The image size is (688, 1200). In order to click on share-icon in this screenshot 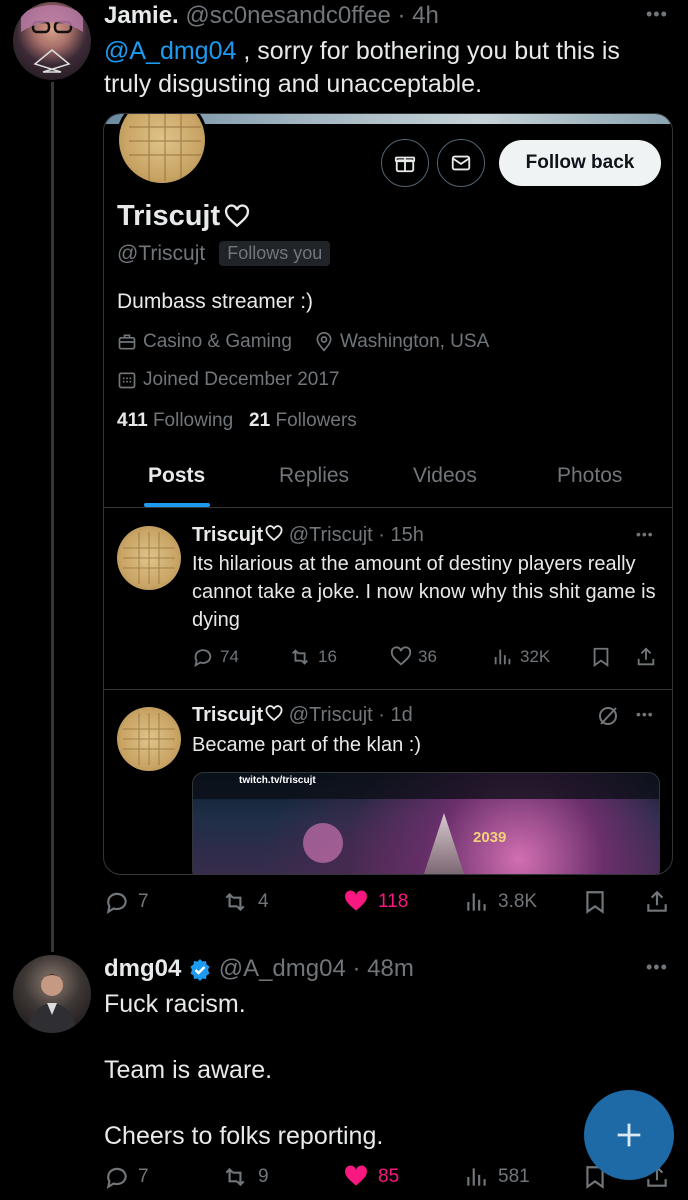, I will do `click(646, 656)`.